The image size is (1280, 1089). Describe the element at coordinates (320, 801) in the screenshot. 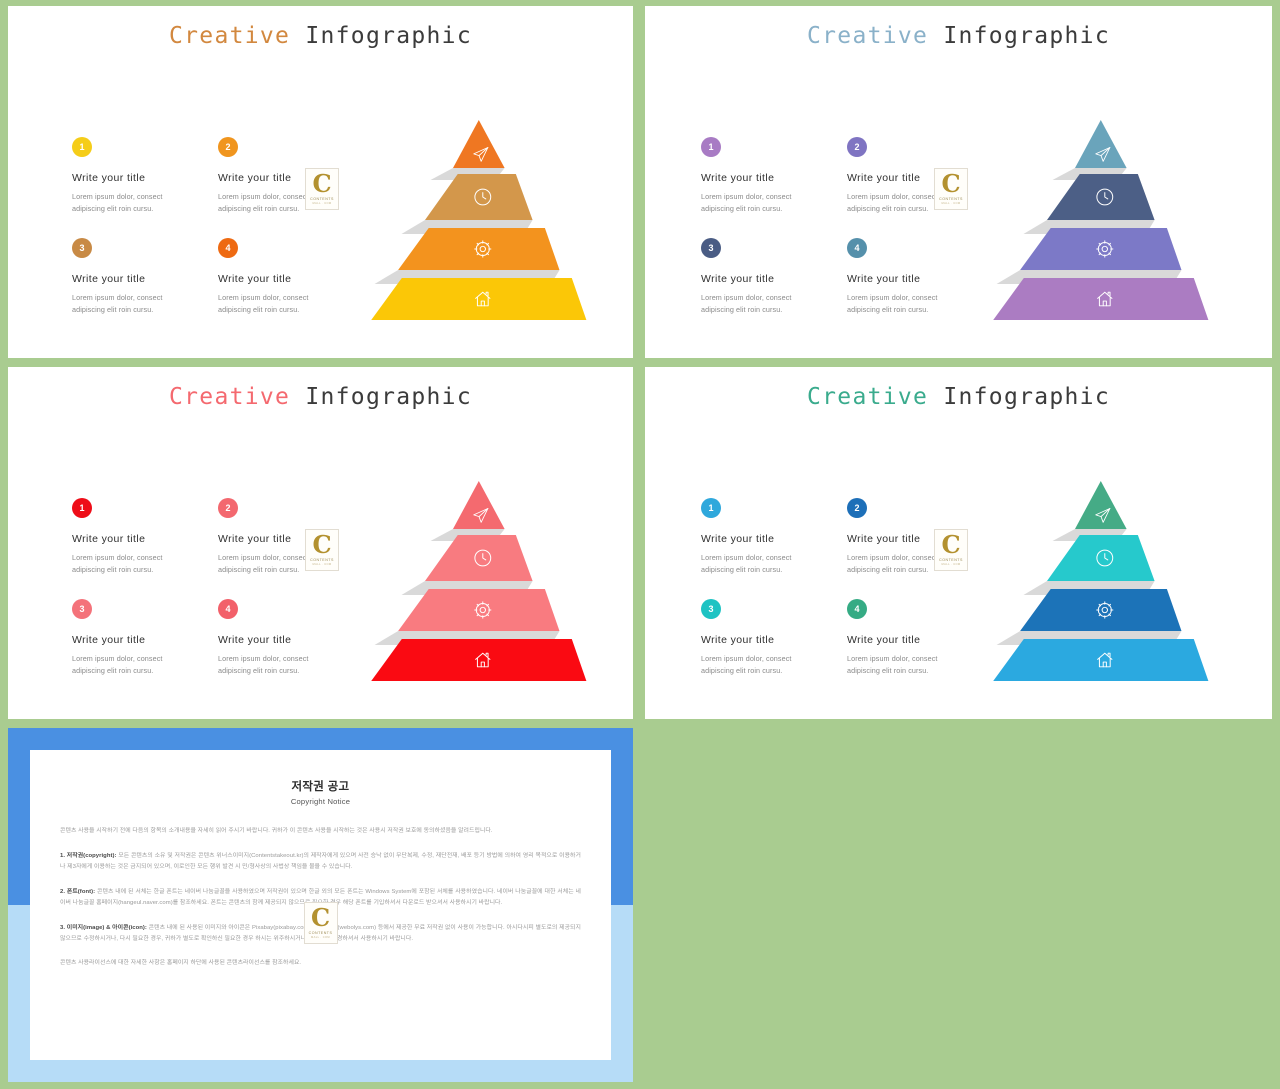

I see `copyright-title-en: Copyright Notice` at that location.